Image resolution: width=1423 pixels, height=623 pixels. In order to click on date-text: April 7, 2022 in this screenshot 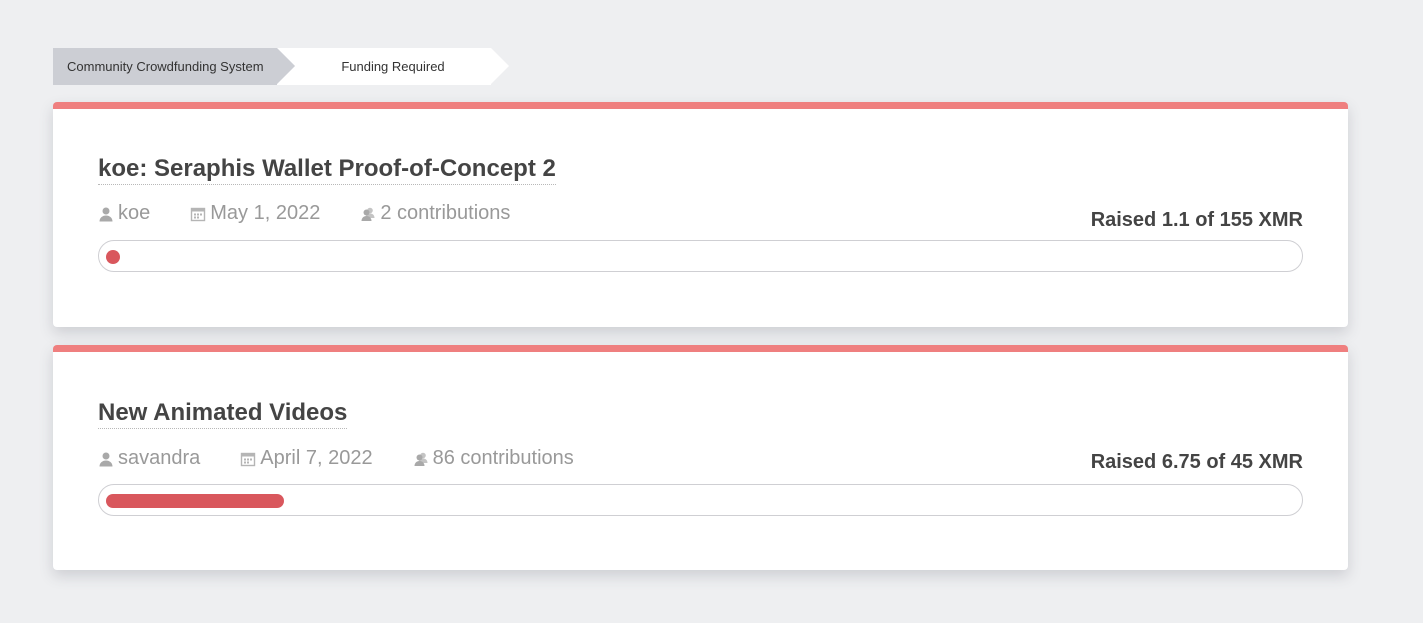, I will do `click(316, 458)`.